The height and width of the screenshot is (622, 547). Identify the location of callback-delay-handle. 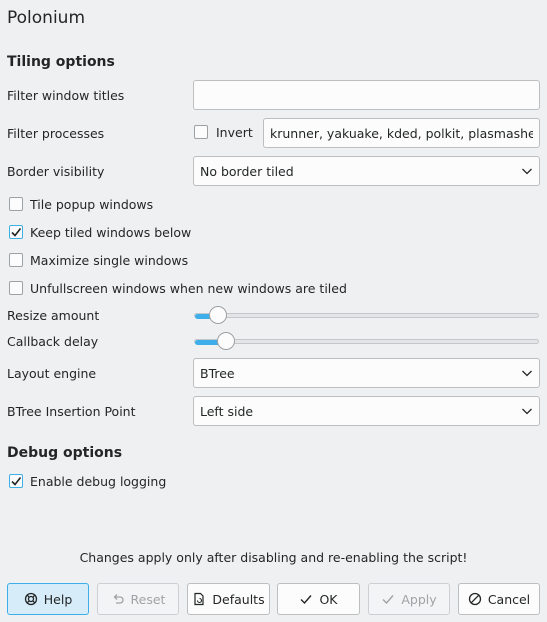
(226, 341).